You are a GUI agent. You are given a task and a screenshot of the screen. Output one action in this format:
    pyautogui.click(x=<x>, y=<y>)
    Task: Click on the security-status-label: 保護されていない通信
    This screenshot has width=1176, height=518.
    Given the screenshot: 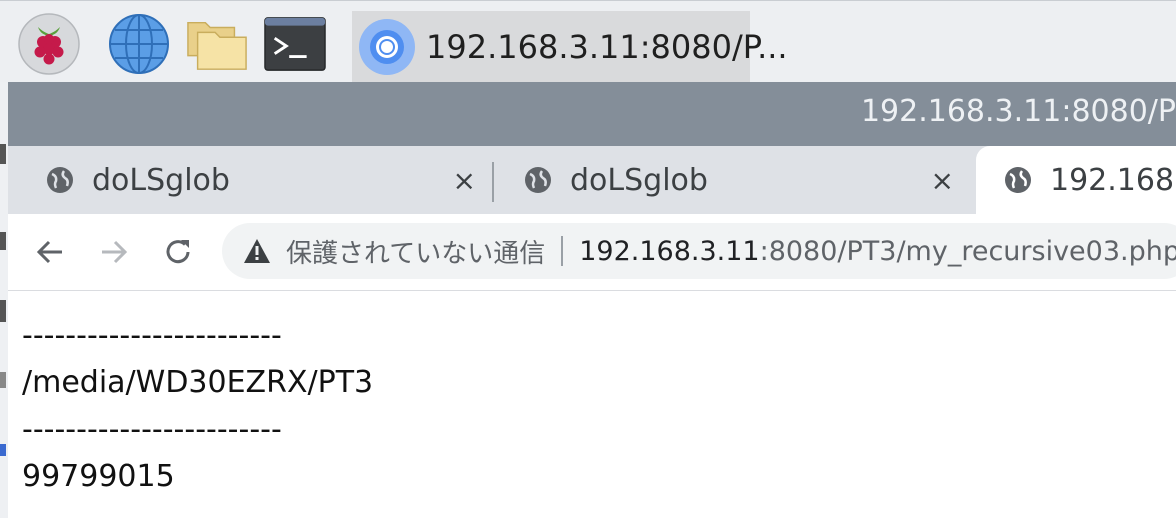 What is the action you would take?
    pyautogui.click(x=415, y=251)
    